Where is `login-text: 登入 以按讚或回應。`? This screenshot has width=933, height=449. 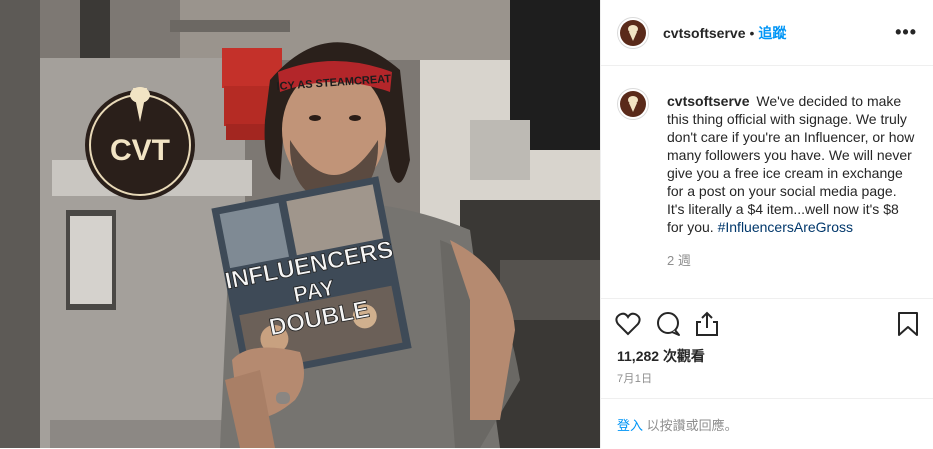
login-text: 登入 以按讚或回應。 is located at coordinates (677, 424).